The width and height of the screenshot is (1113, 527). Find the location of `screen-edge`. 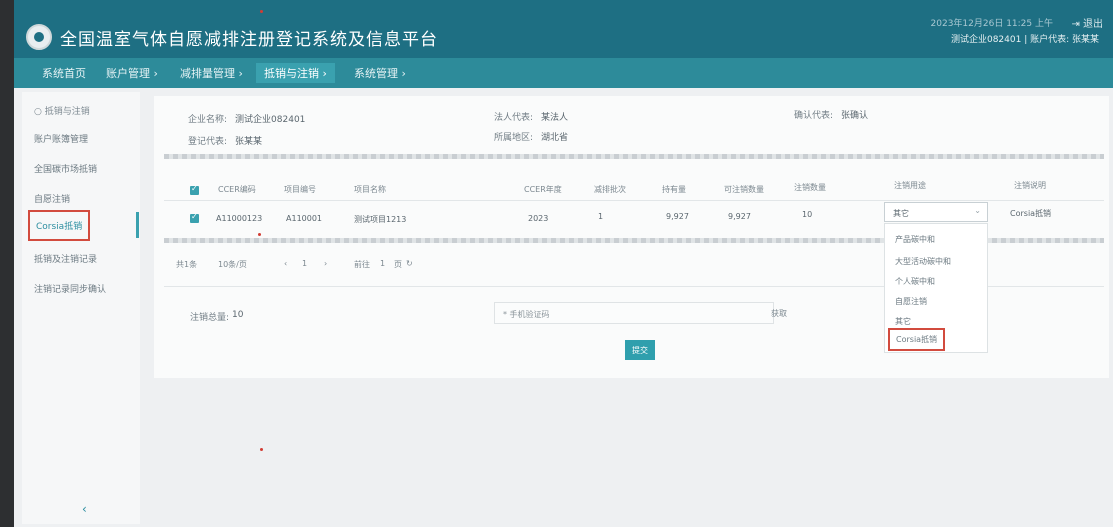

screen-edge is located at coordinates (7, 263).